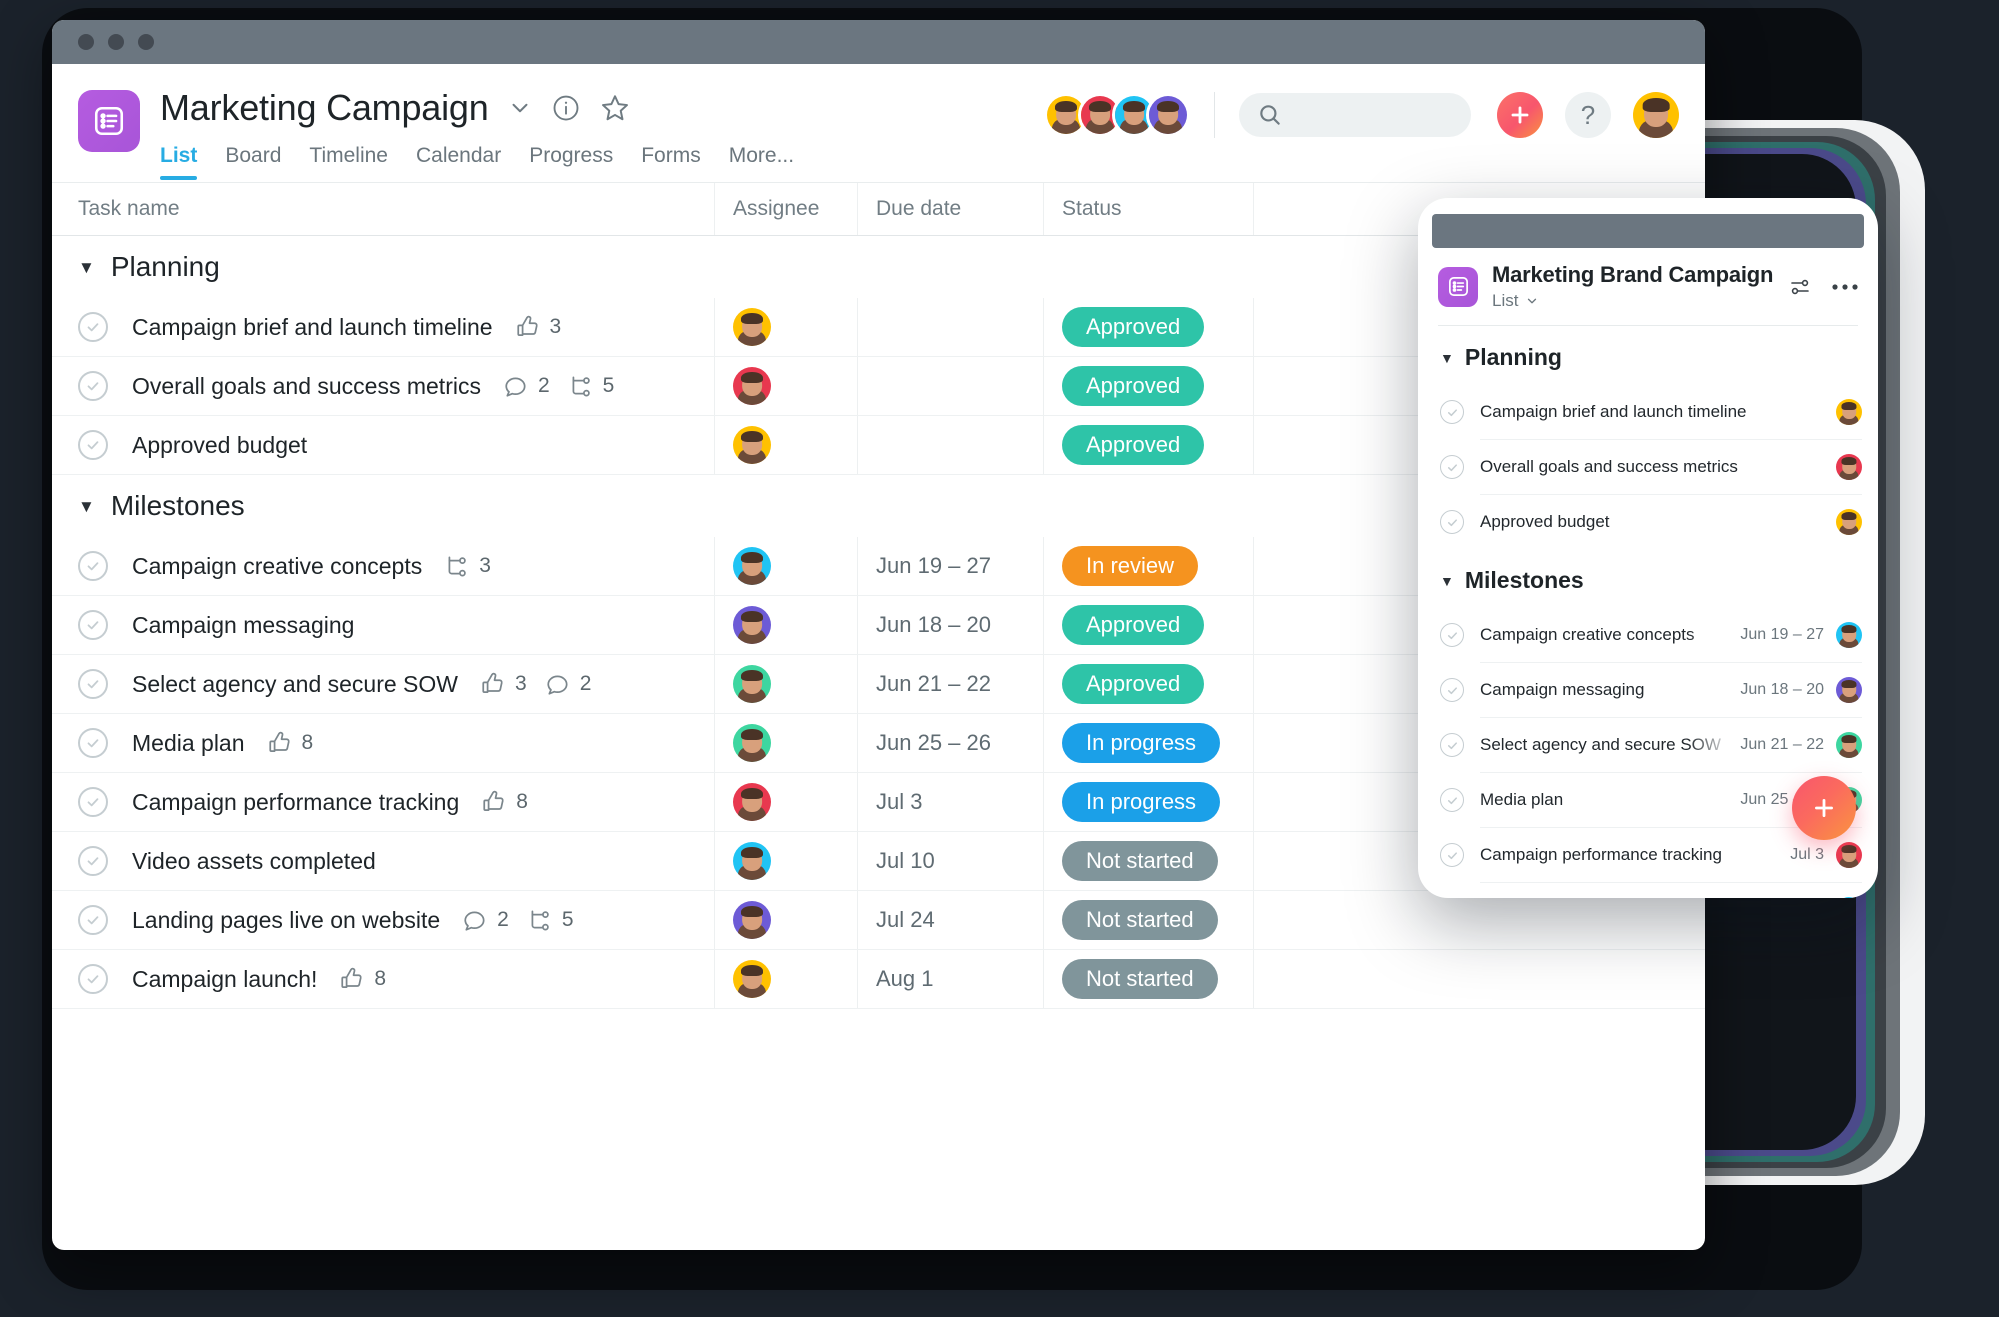 The height and width of the screenshot is (1317, 1999). I want to click on task-name-cell: Overall goals and success metrics 2 5, so click(383, 386).